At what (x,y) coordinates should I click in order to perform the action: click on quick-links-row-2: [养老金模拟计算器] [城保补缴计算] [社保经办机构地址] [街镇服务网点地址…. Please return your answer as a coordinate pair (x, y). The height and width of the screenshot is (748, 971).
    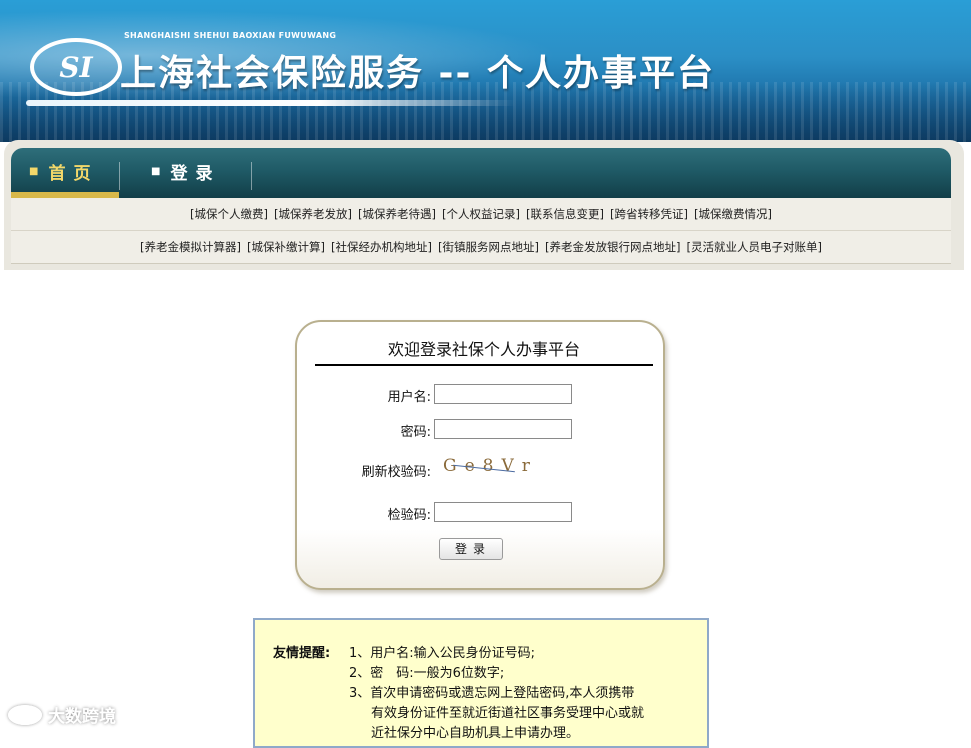
    Looking at the image, I should click on (481, 247).